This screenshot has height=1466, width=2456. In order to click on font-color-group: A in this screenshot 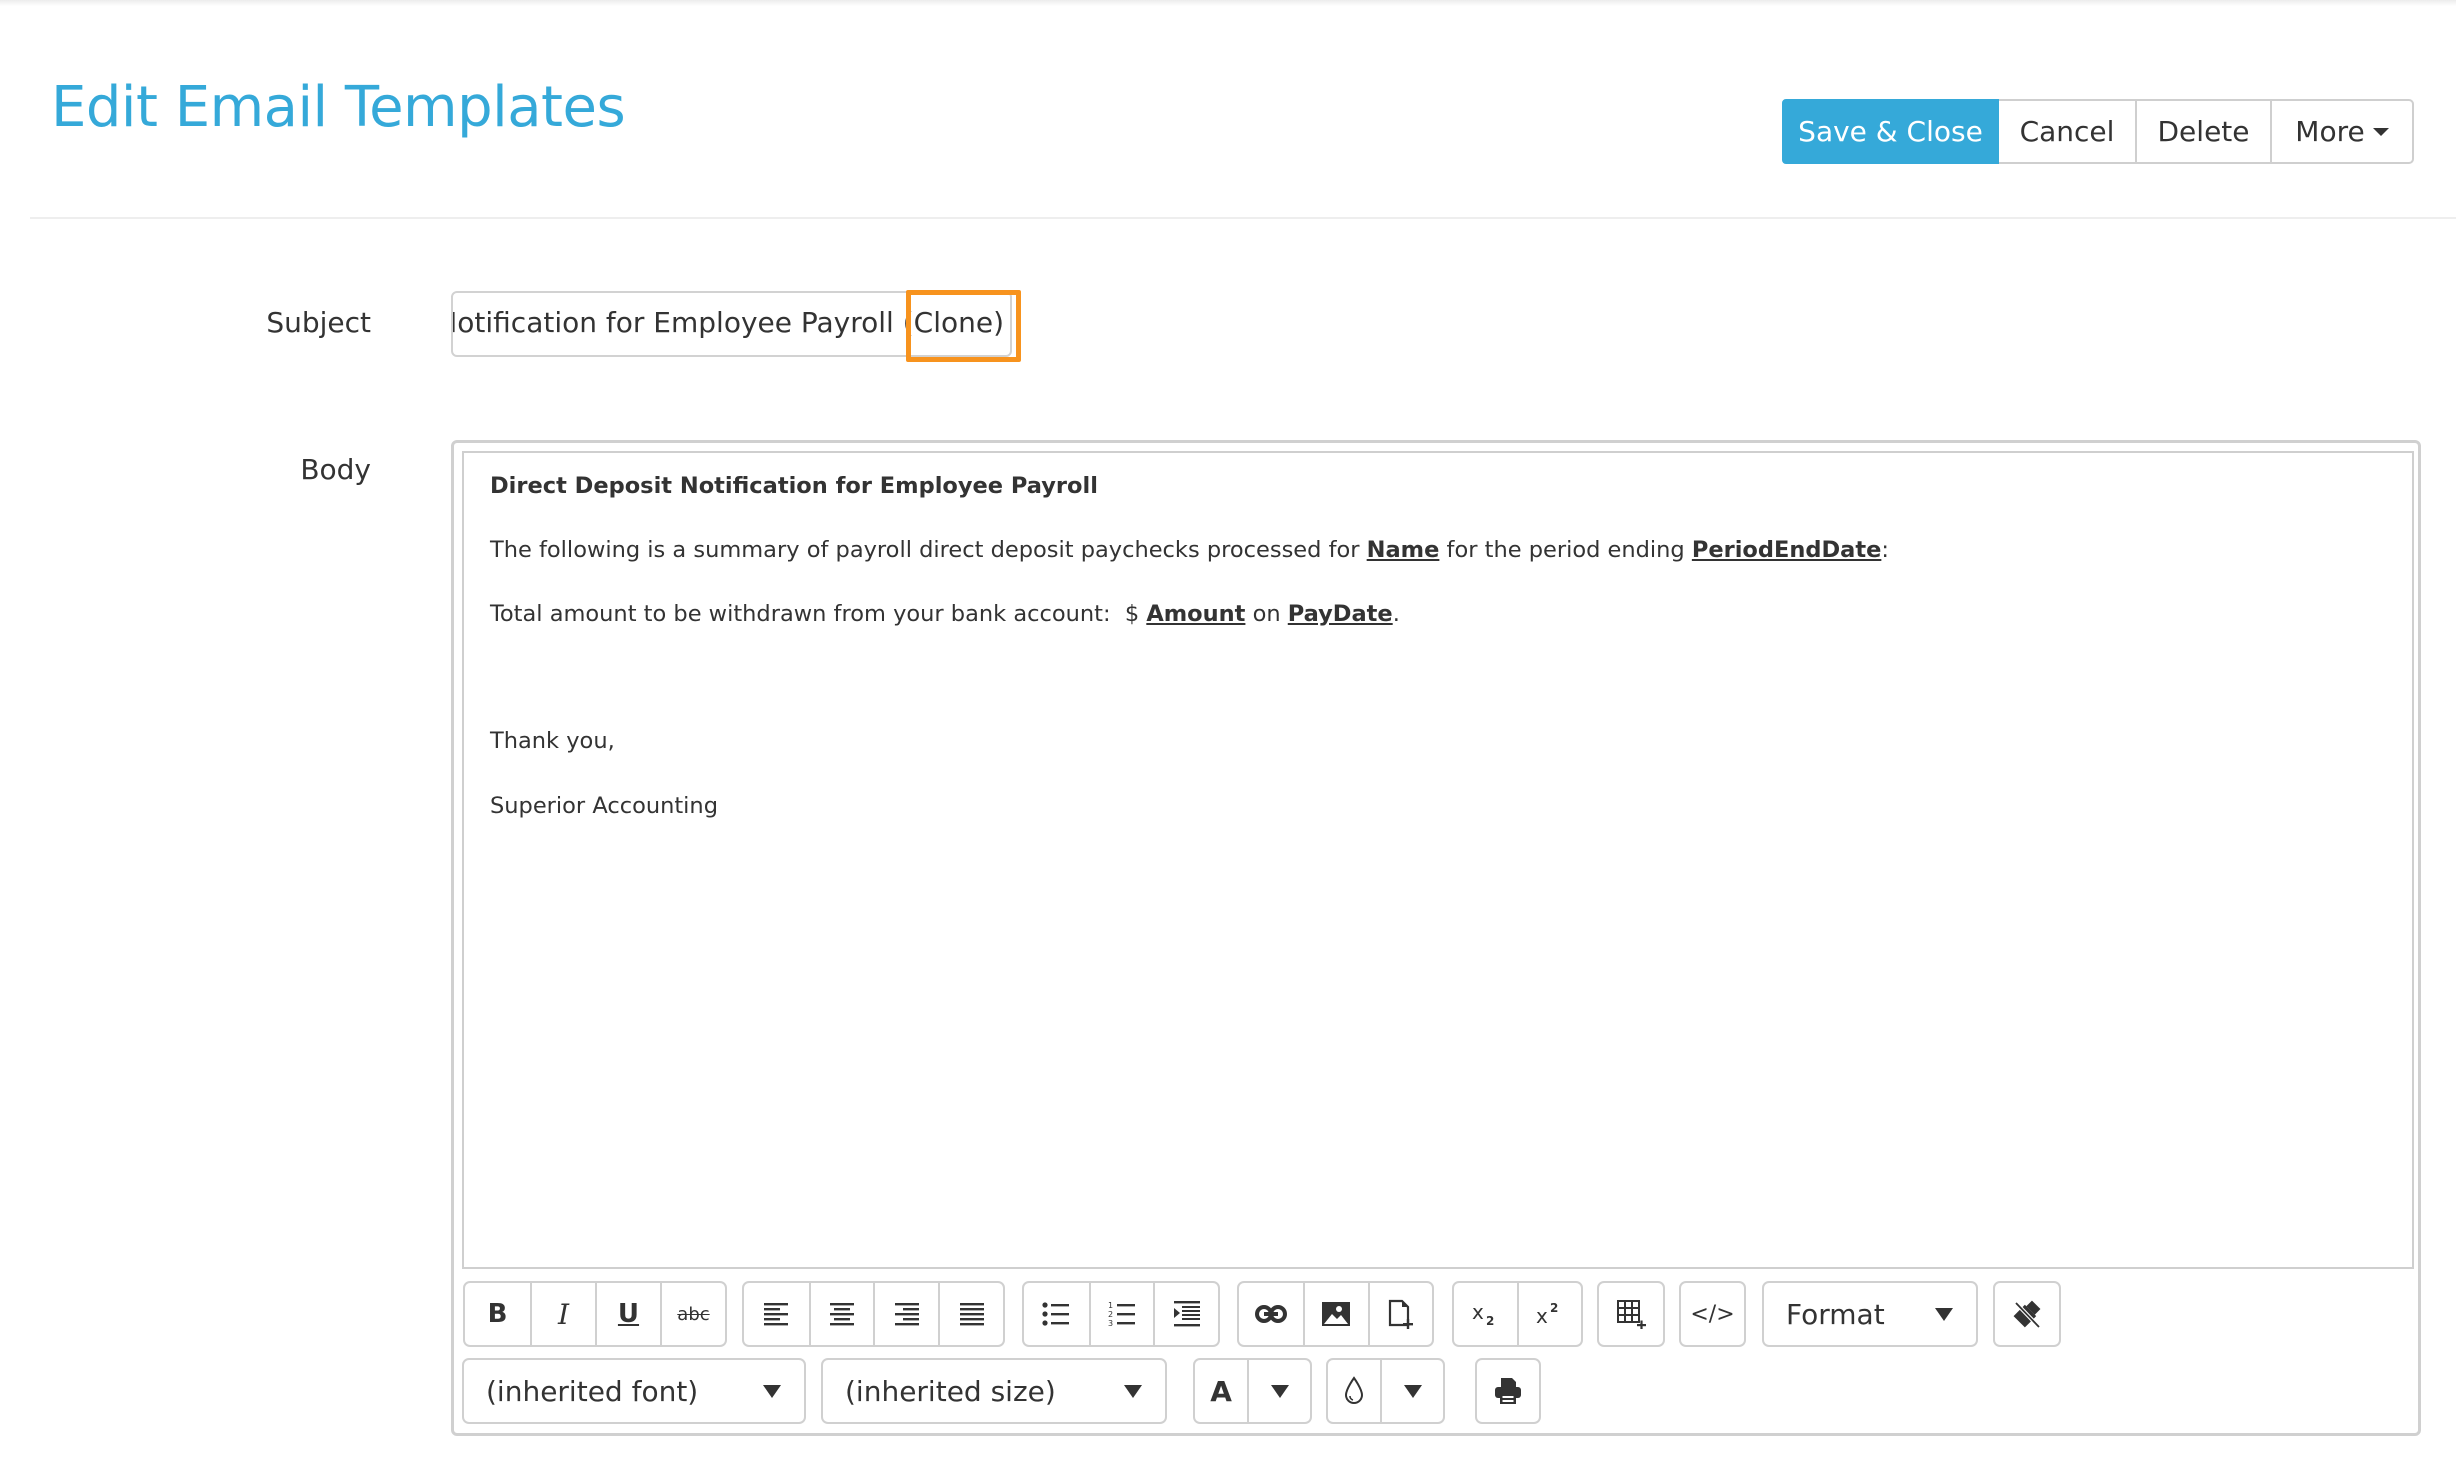, I will do `click(1252, 1391)`.